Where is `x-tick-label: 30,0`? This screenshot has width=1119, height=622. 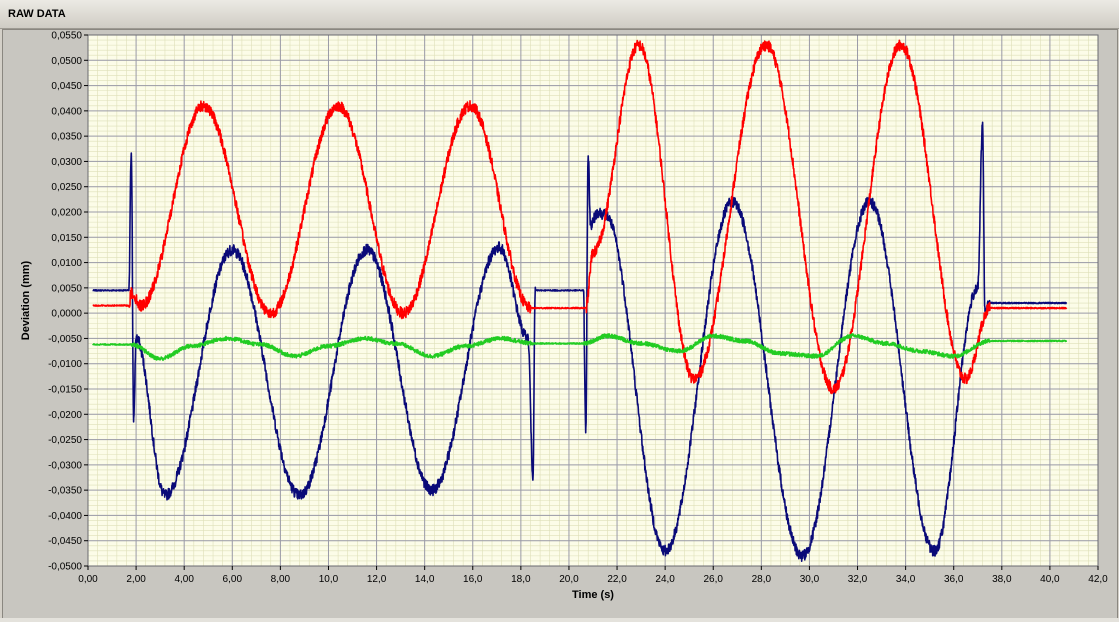
x-tick-label: 30,0 is located at coordinates (810, 579).